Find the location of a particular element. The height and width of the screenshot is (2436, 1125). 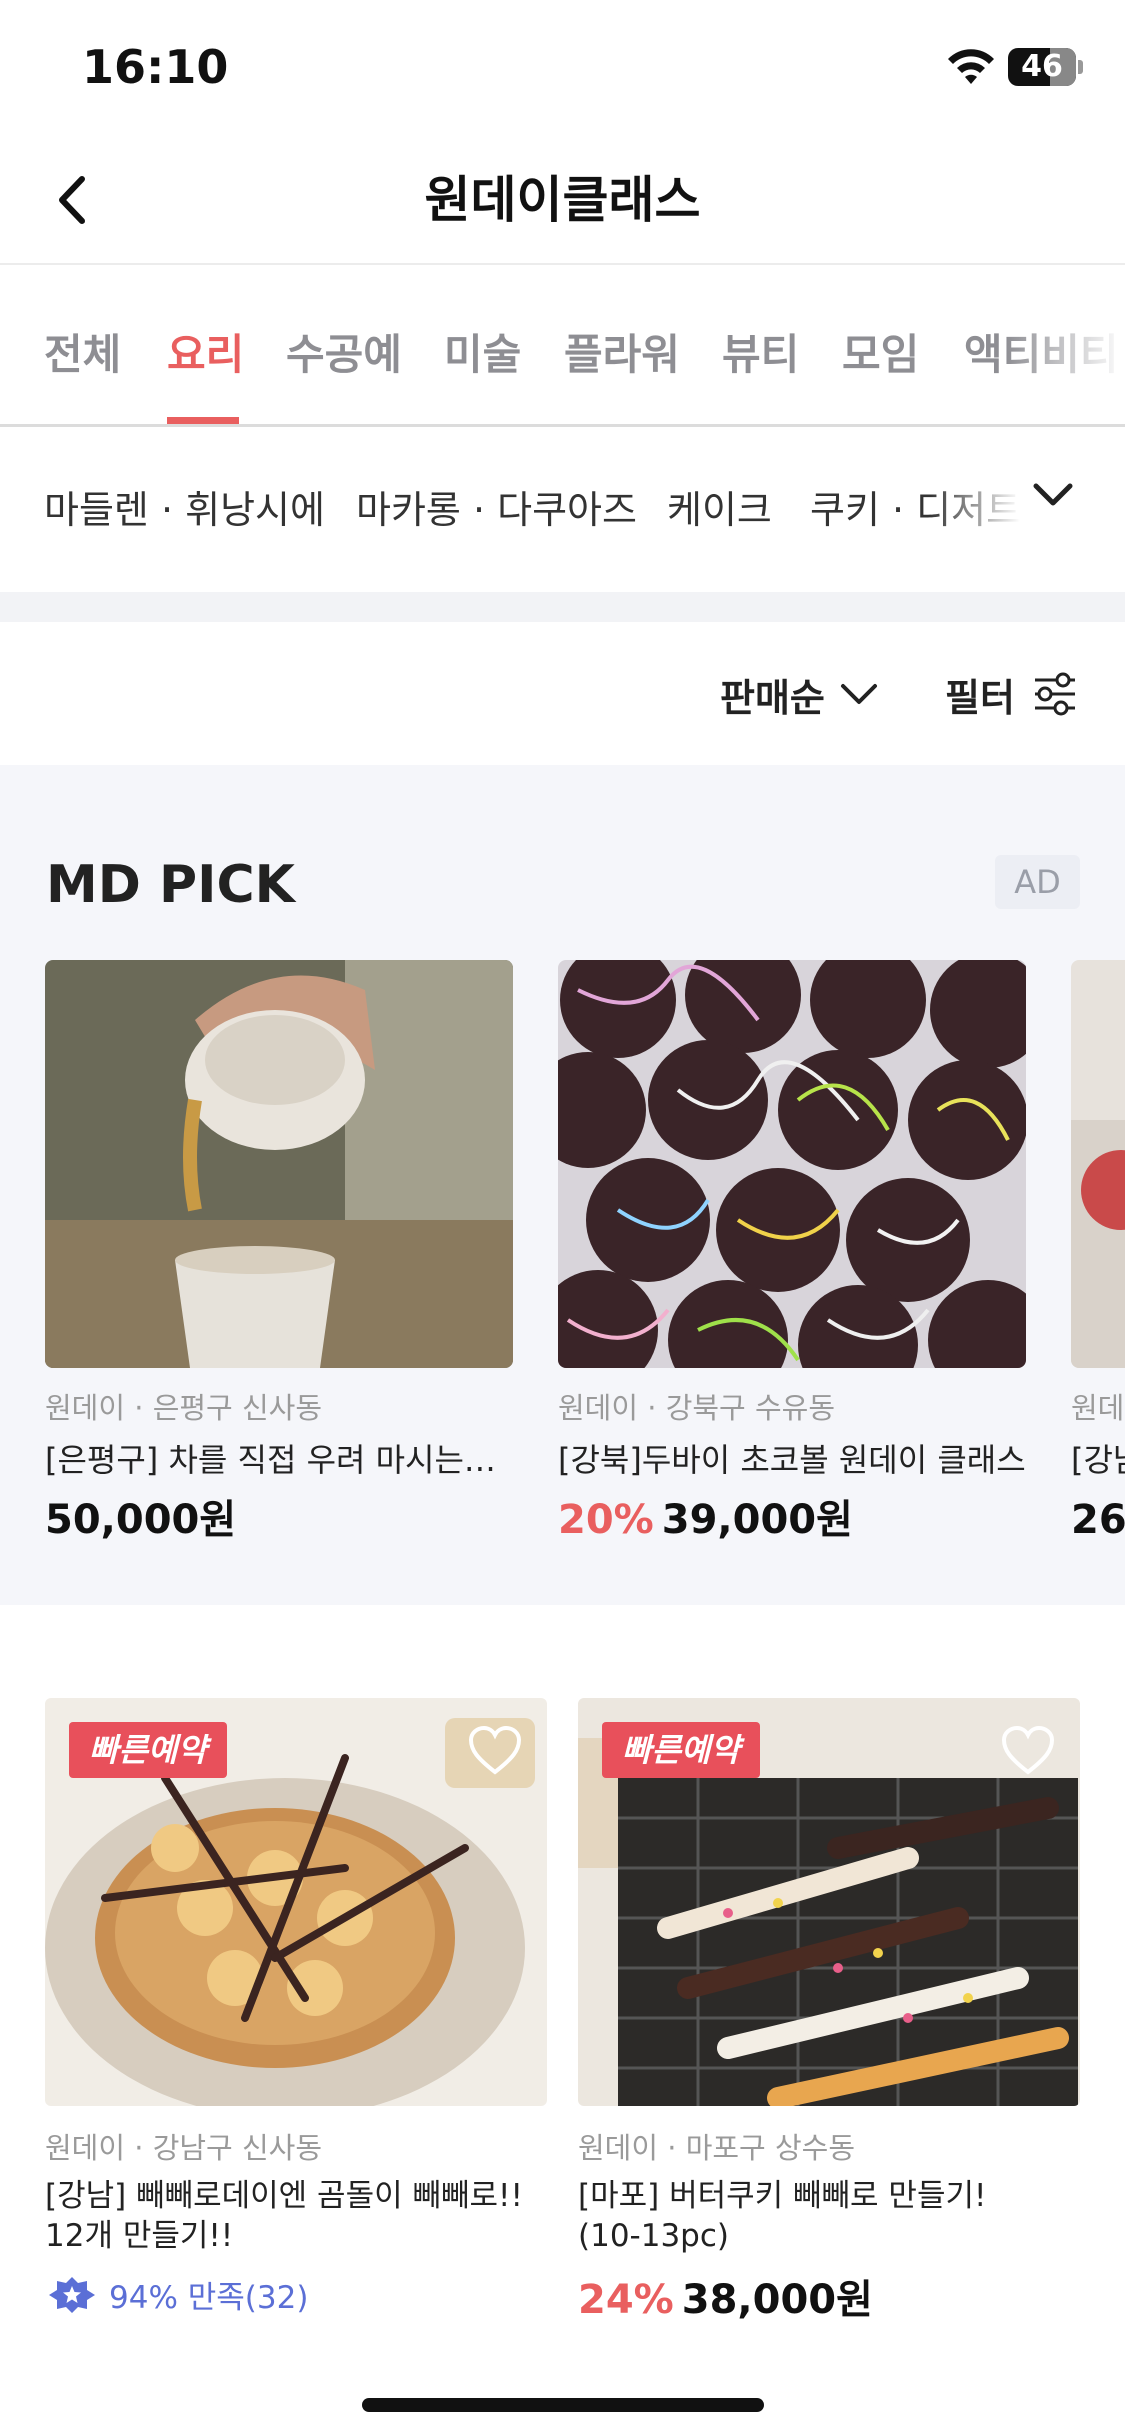

subtab-macaron: 마카롱 · 다쿠아즈 is located at coordinates (496, 510).